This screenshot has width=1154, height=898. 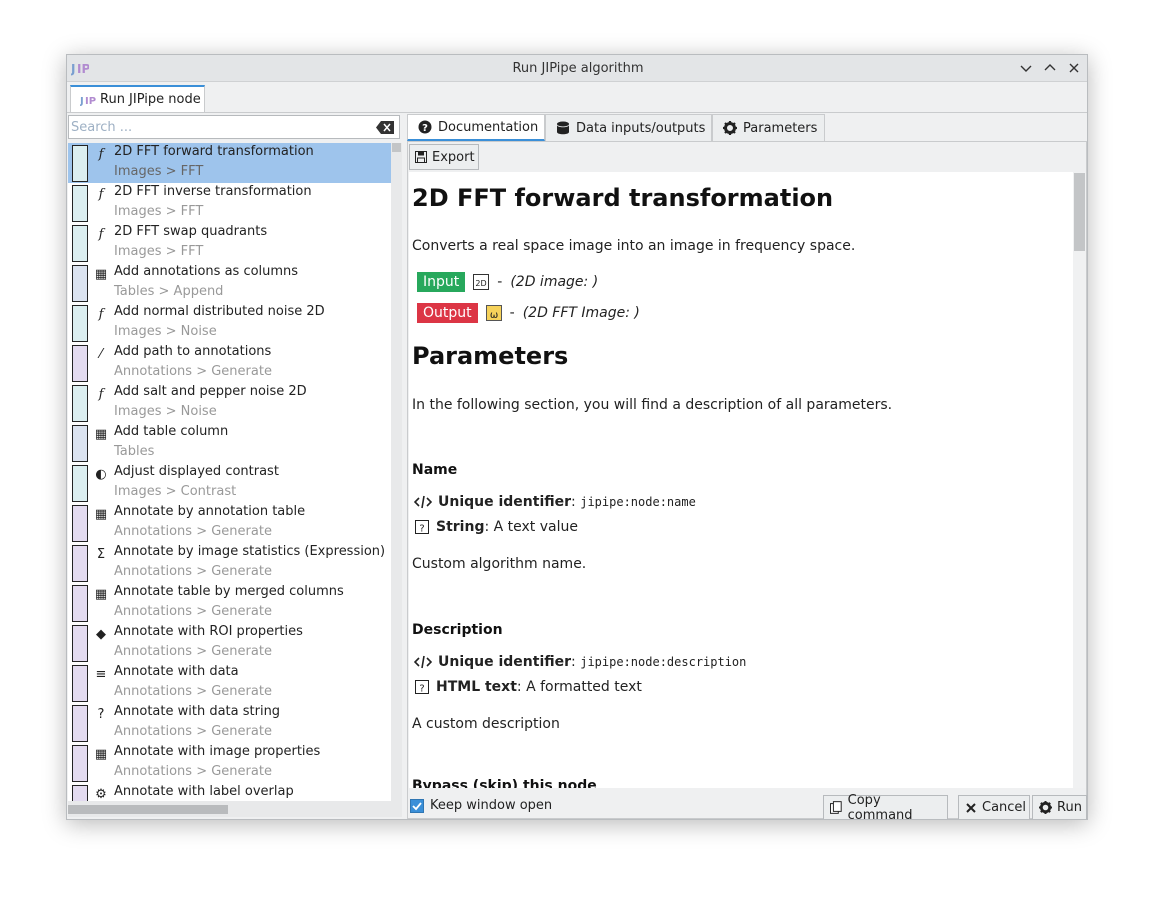 What do you see at coordinates (221, 127) in the screenshot?
I see `search-input` at bounding box center [221, 127].